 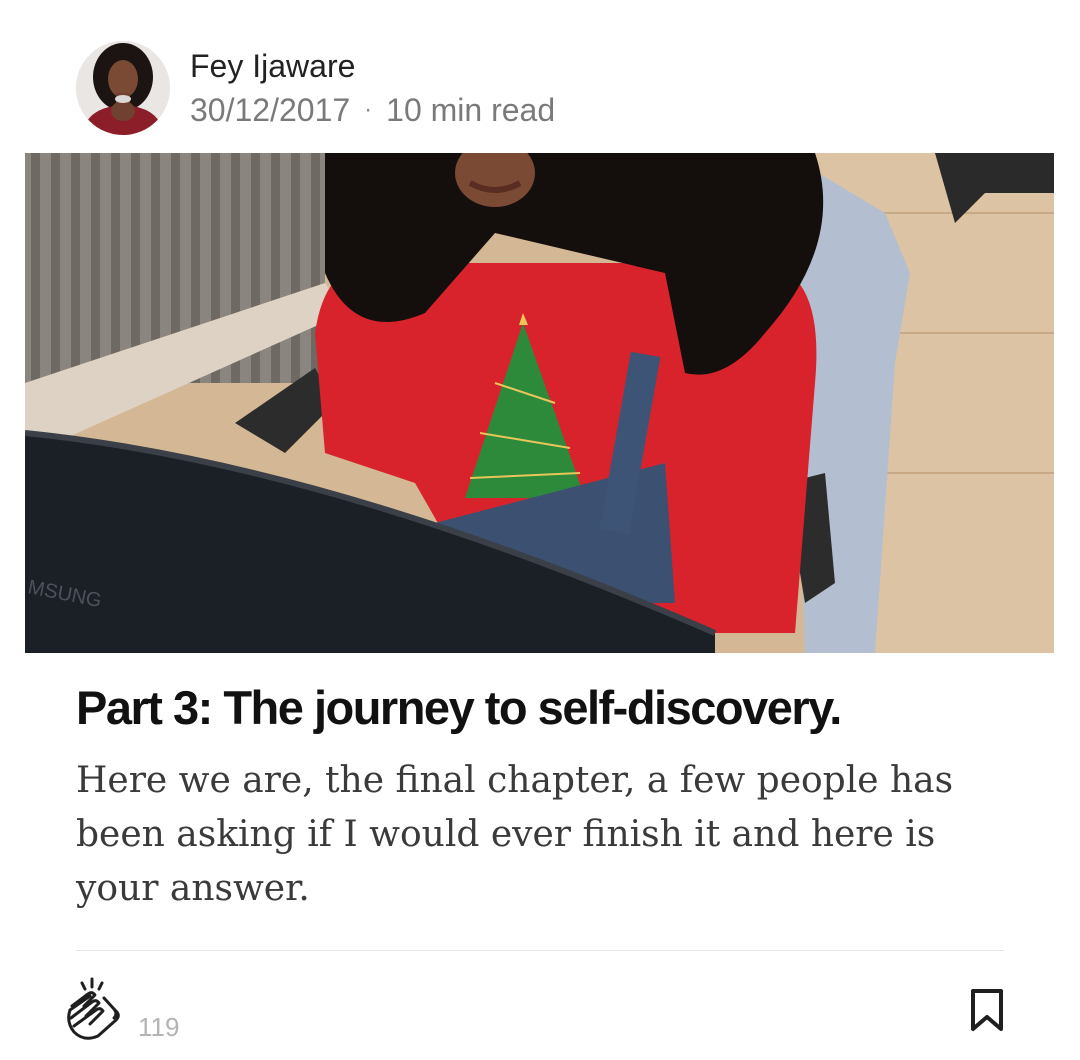 I want to click on bookmark-icon, so click(x=987, y=1012).